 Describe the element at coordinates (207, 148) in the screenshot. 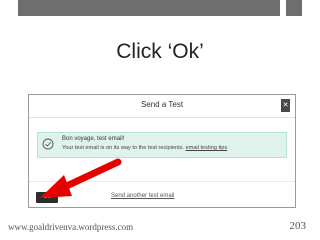

I see `email-testing-tips-link: email testing tips` at that location.